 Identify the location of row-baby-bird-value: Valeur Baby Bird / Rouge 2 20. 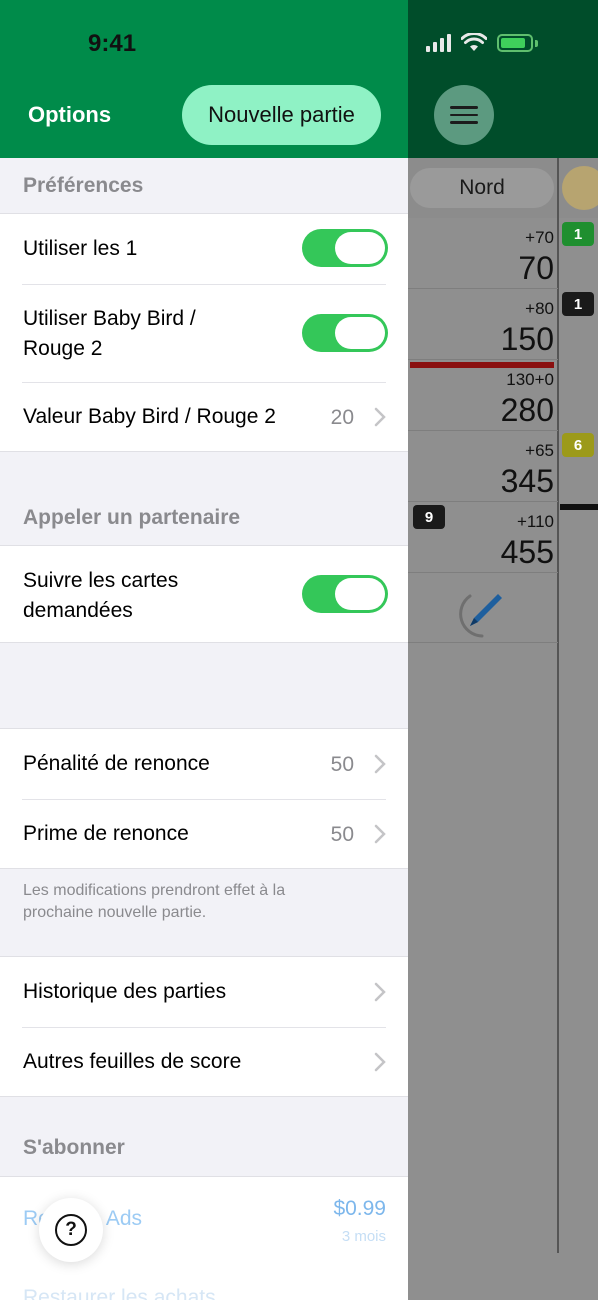
(204, 417).